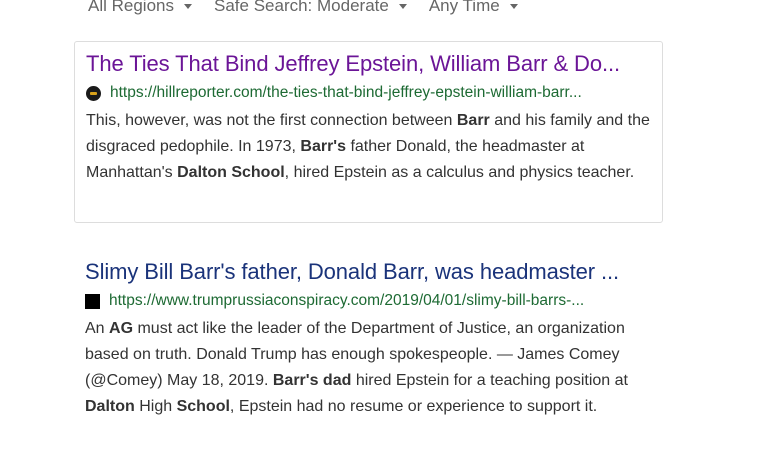  Describe the element at coordinates (489, 380) in the screenshot. I see `snippet-text: hired Epstein for a teaching position at` at that location.